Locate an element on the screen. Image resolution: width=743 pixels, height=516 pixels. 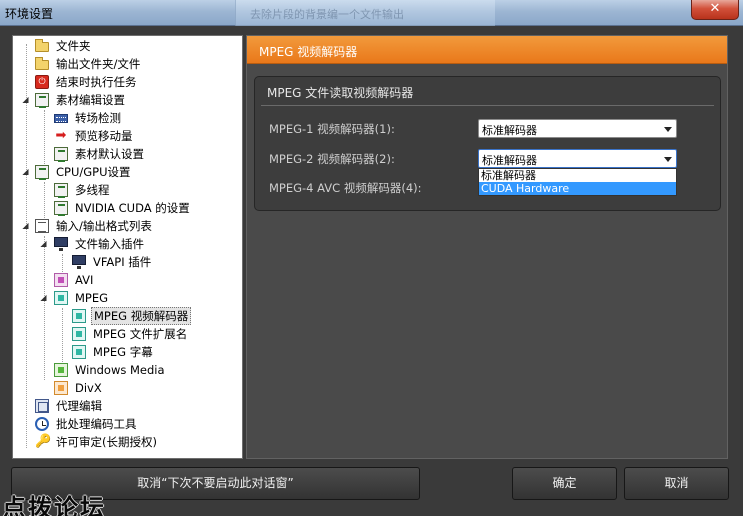
mpeg2-decoder-label: MPEG-2 视频解码器(2): is located at coordinates (332, 159).